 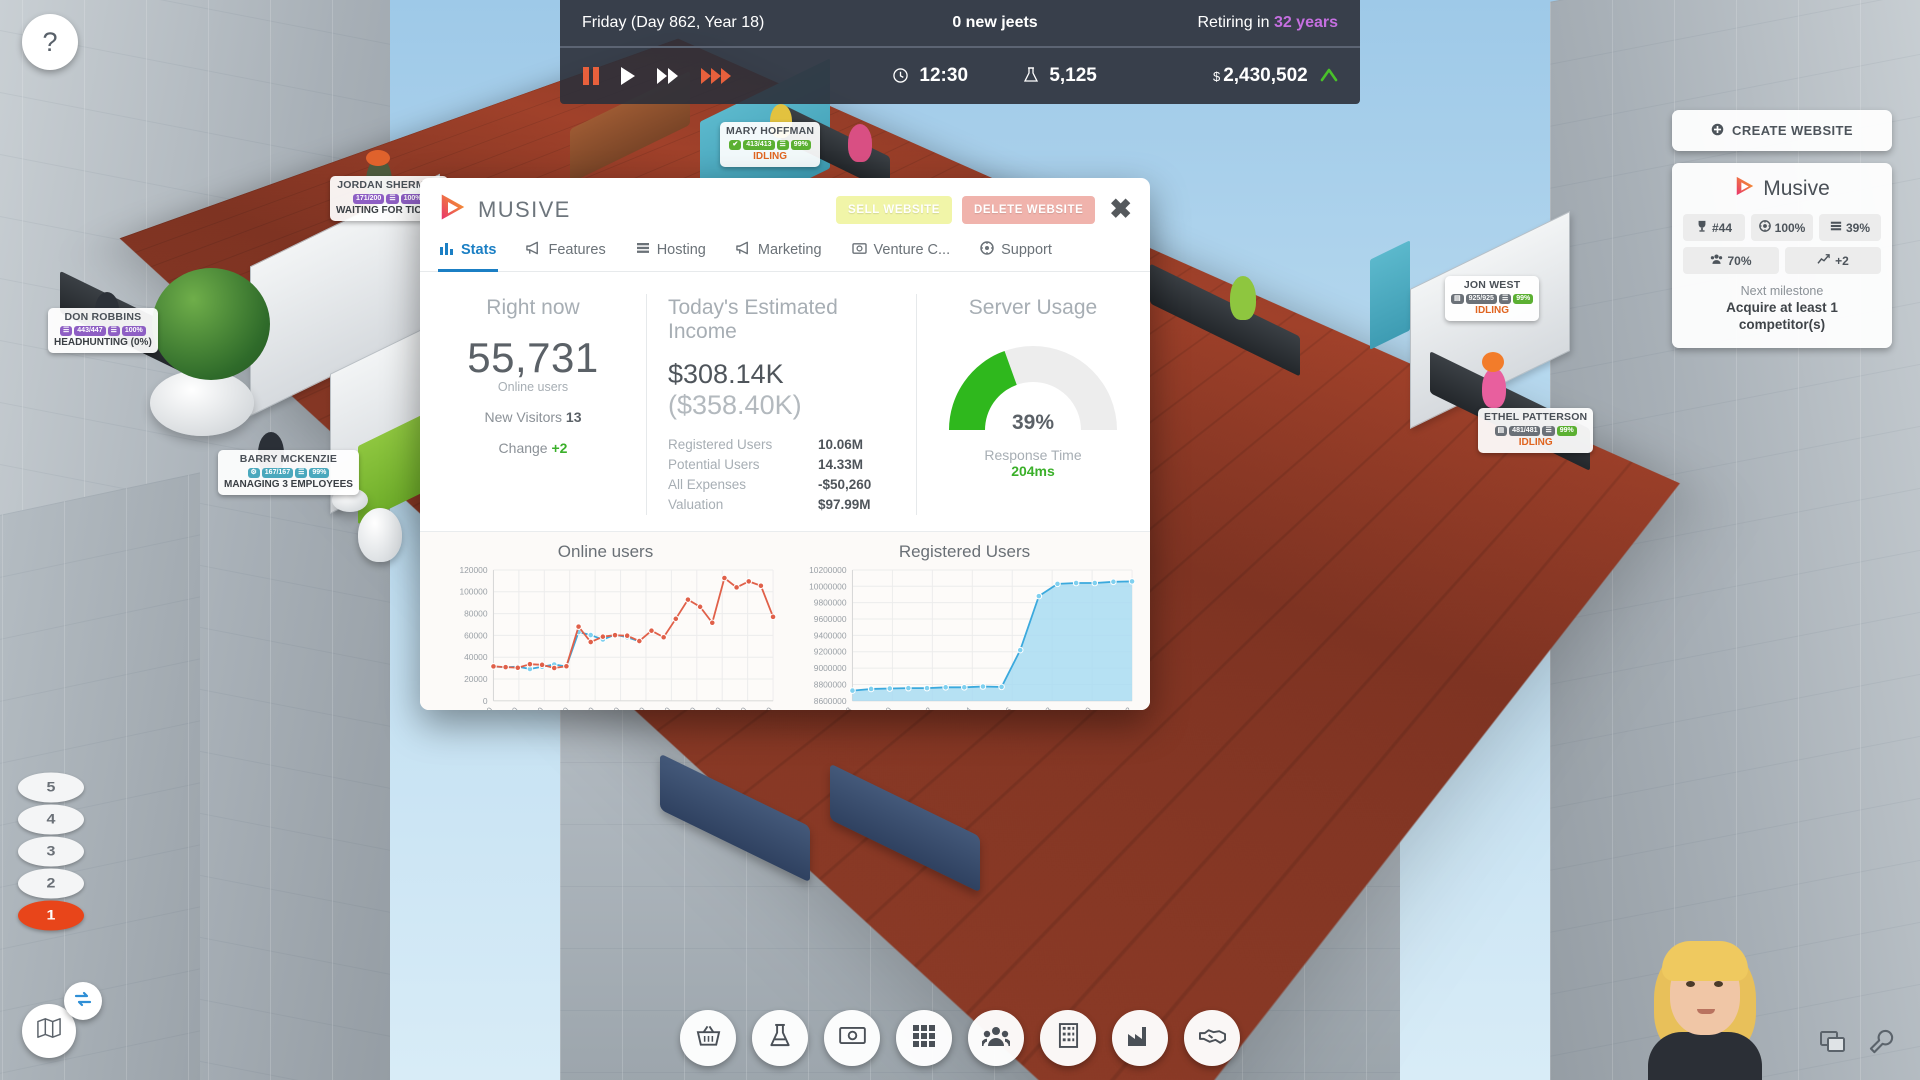 I want to click on svg-text: Day 850, so click(x=879, y=707).